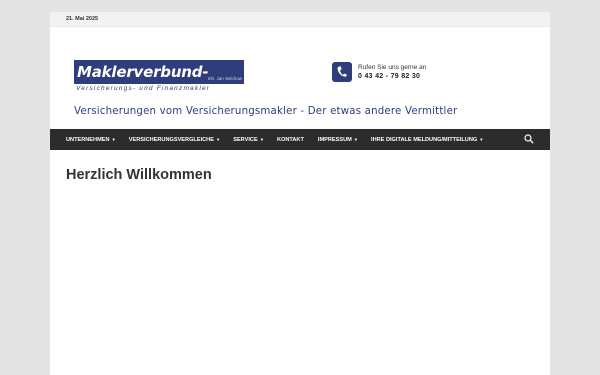  I want to click on nav-item-service: SERVICE ▾, so click(248, 140).